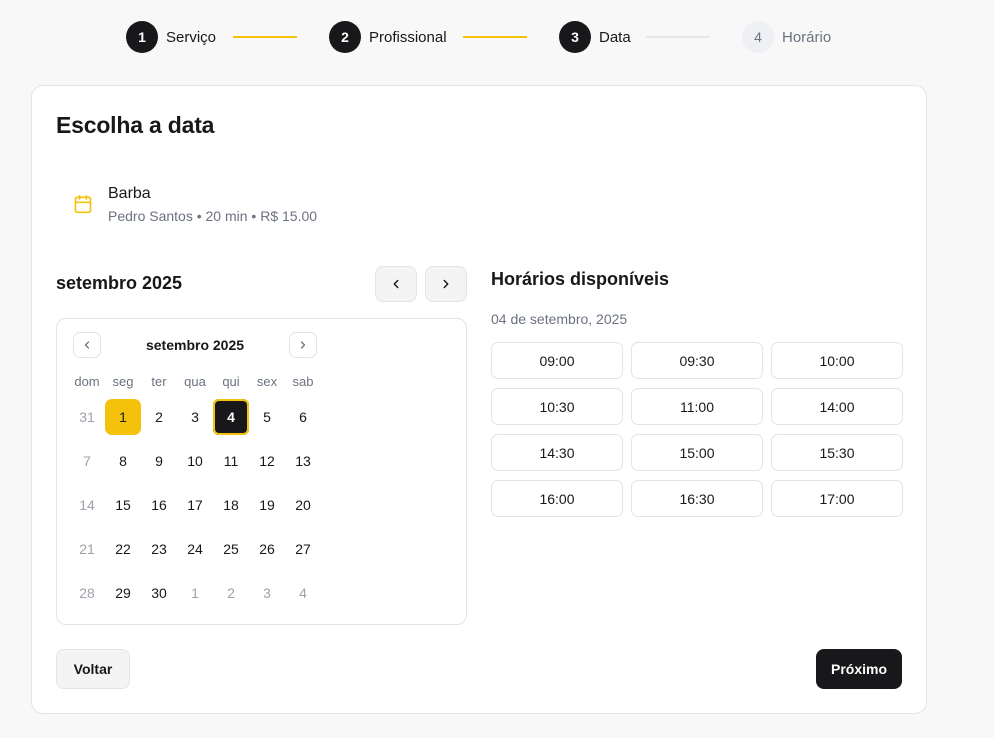 The height and width of the screenshot is (738, 994). I want to click on step-number: 1, so click(142, 37).